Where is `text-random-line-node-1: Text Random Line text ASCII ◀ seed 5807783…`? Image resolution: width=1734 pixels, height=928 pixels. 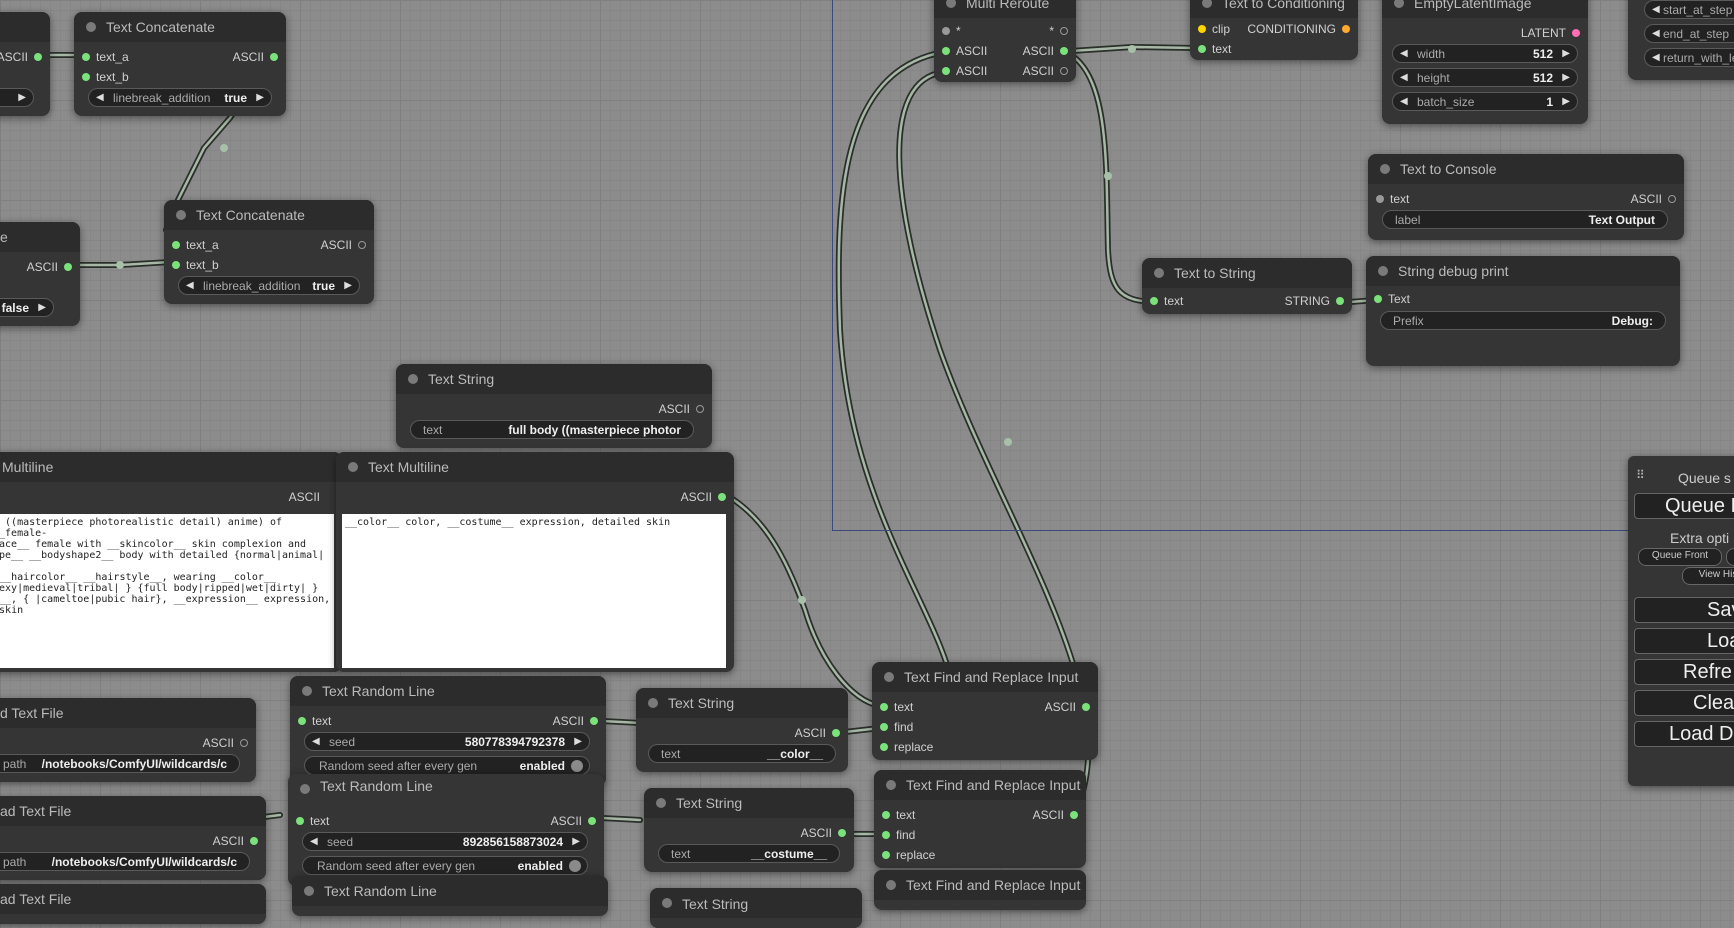
text-random-line-node-1: Text Random Line text ASCII ◀ seed 5807783… is located at coordinates (448, 731).